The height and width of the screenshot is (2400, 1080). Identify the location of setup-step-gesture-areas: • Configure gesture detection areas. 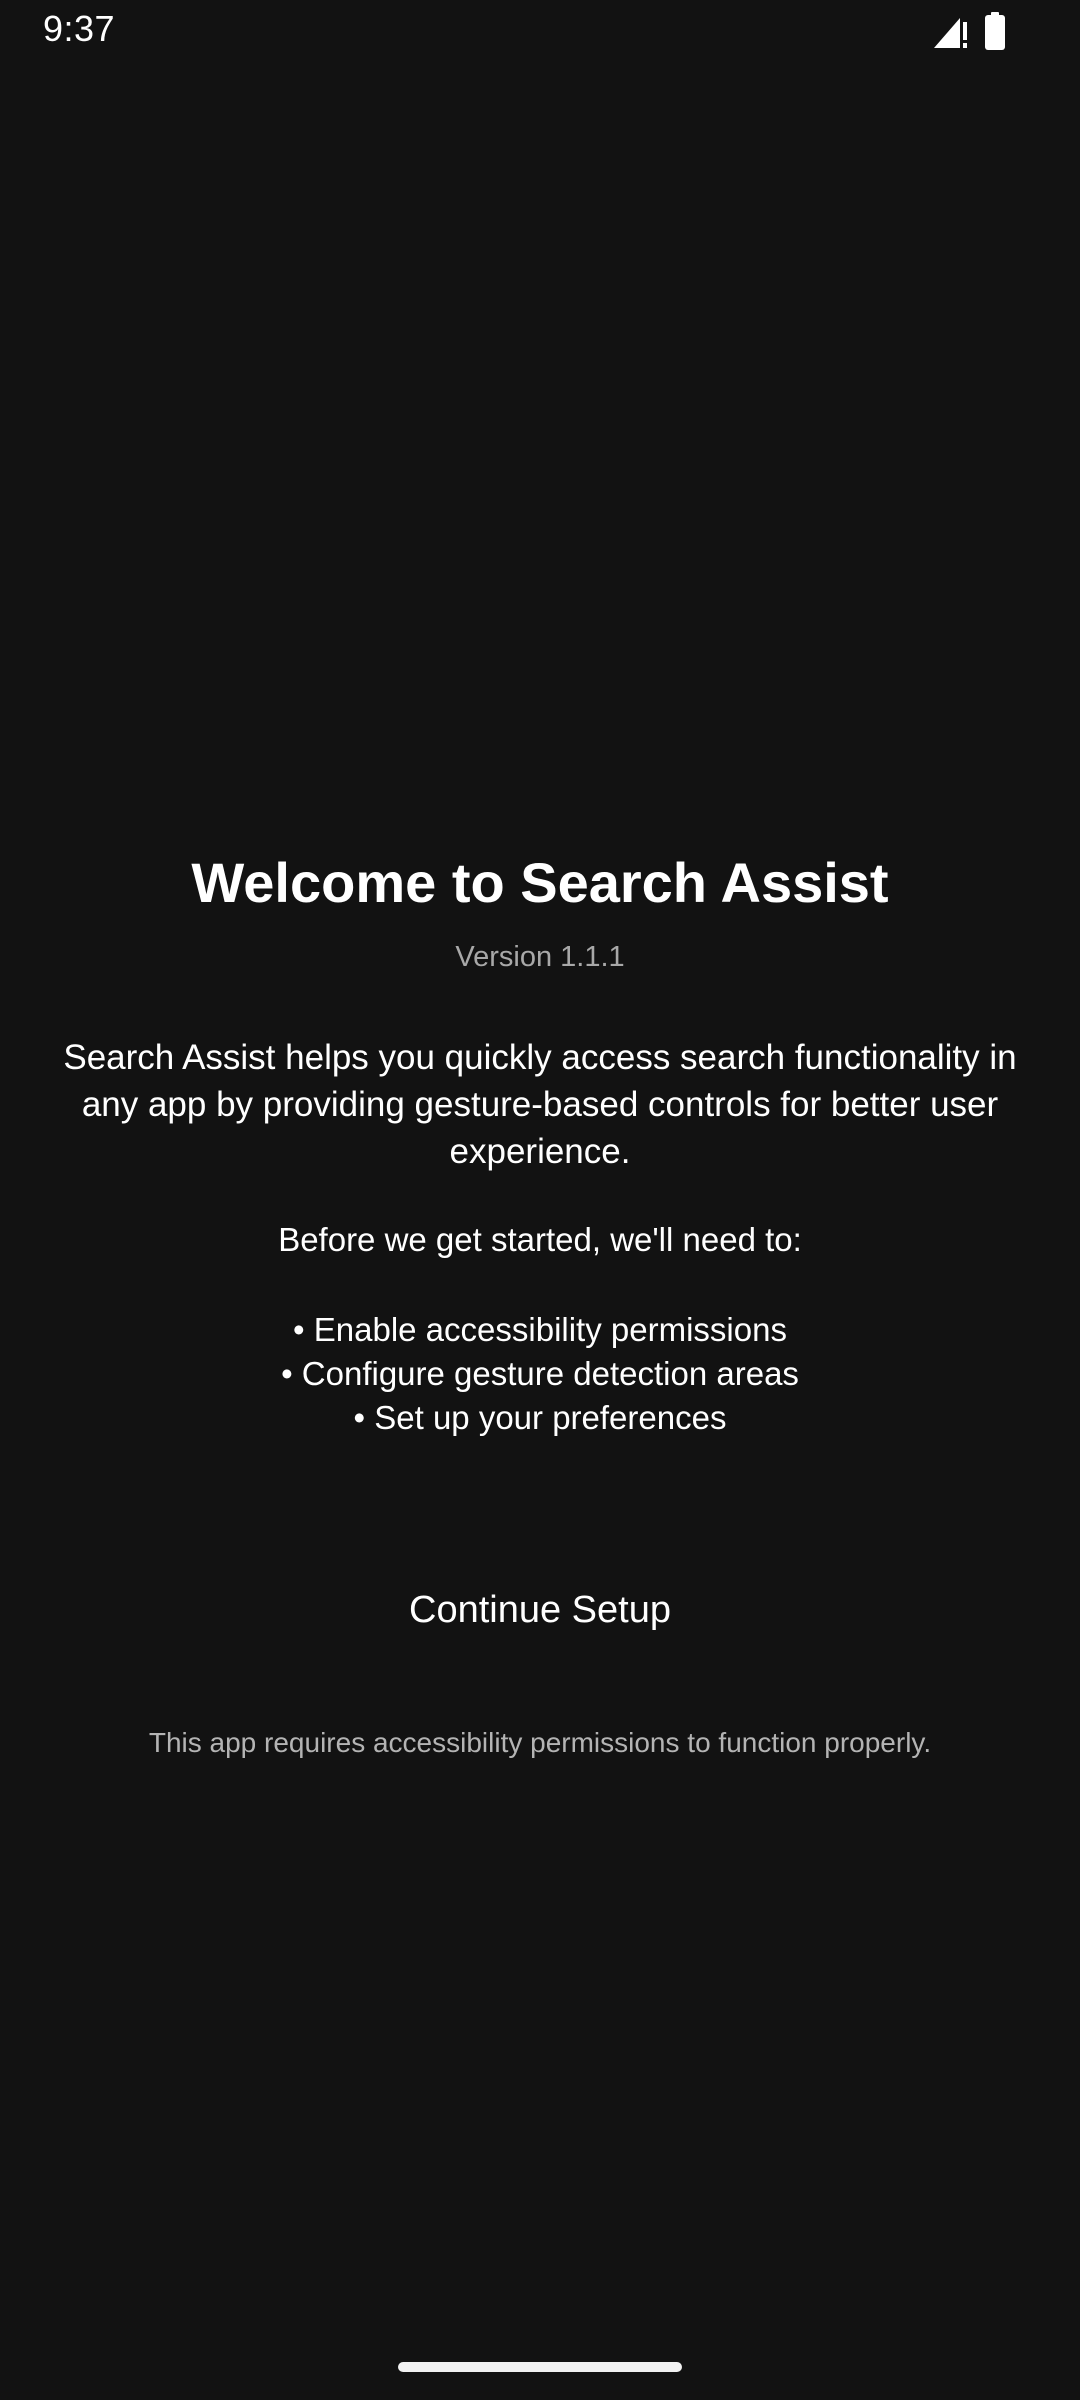
(540, 1373).